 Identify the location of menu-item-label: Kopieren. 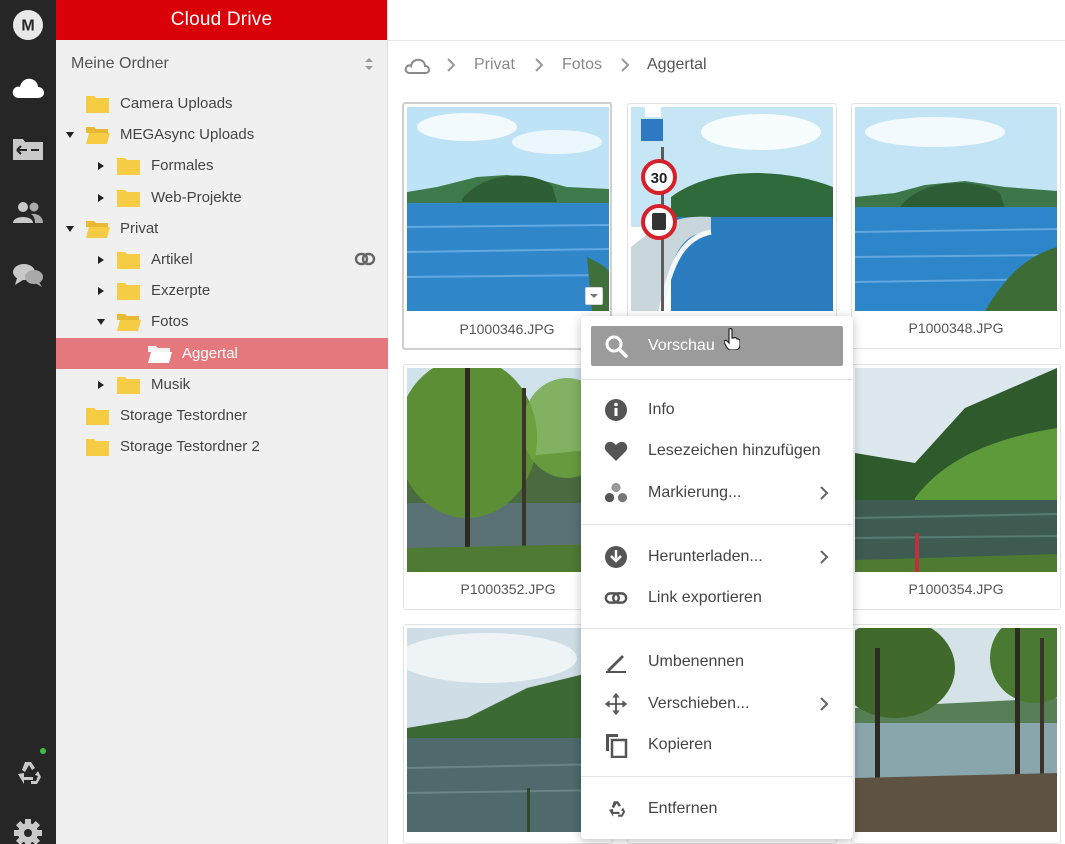
(680, 744).